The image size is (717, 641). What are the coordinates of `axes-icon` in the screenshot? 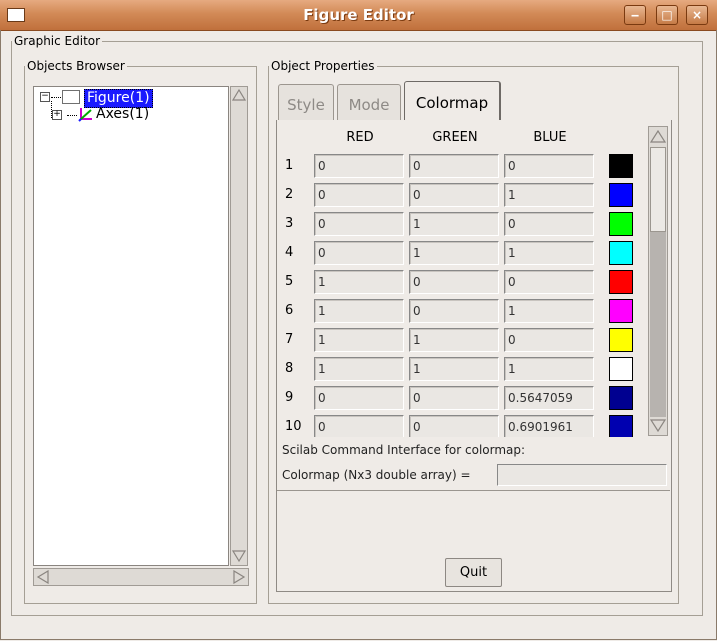 It's located at (85, 115).